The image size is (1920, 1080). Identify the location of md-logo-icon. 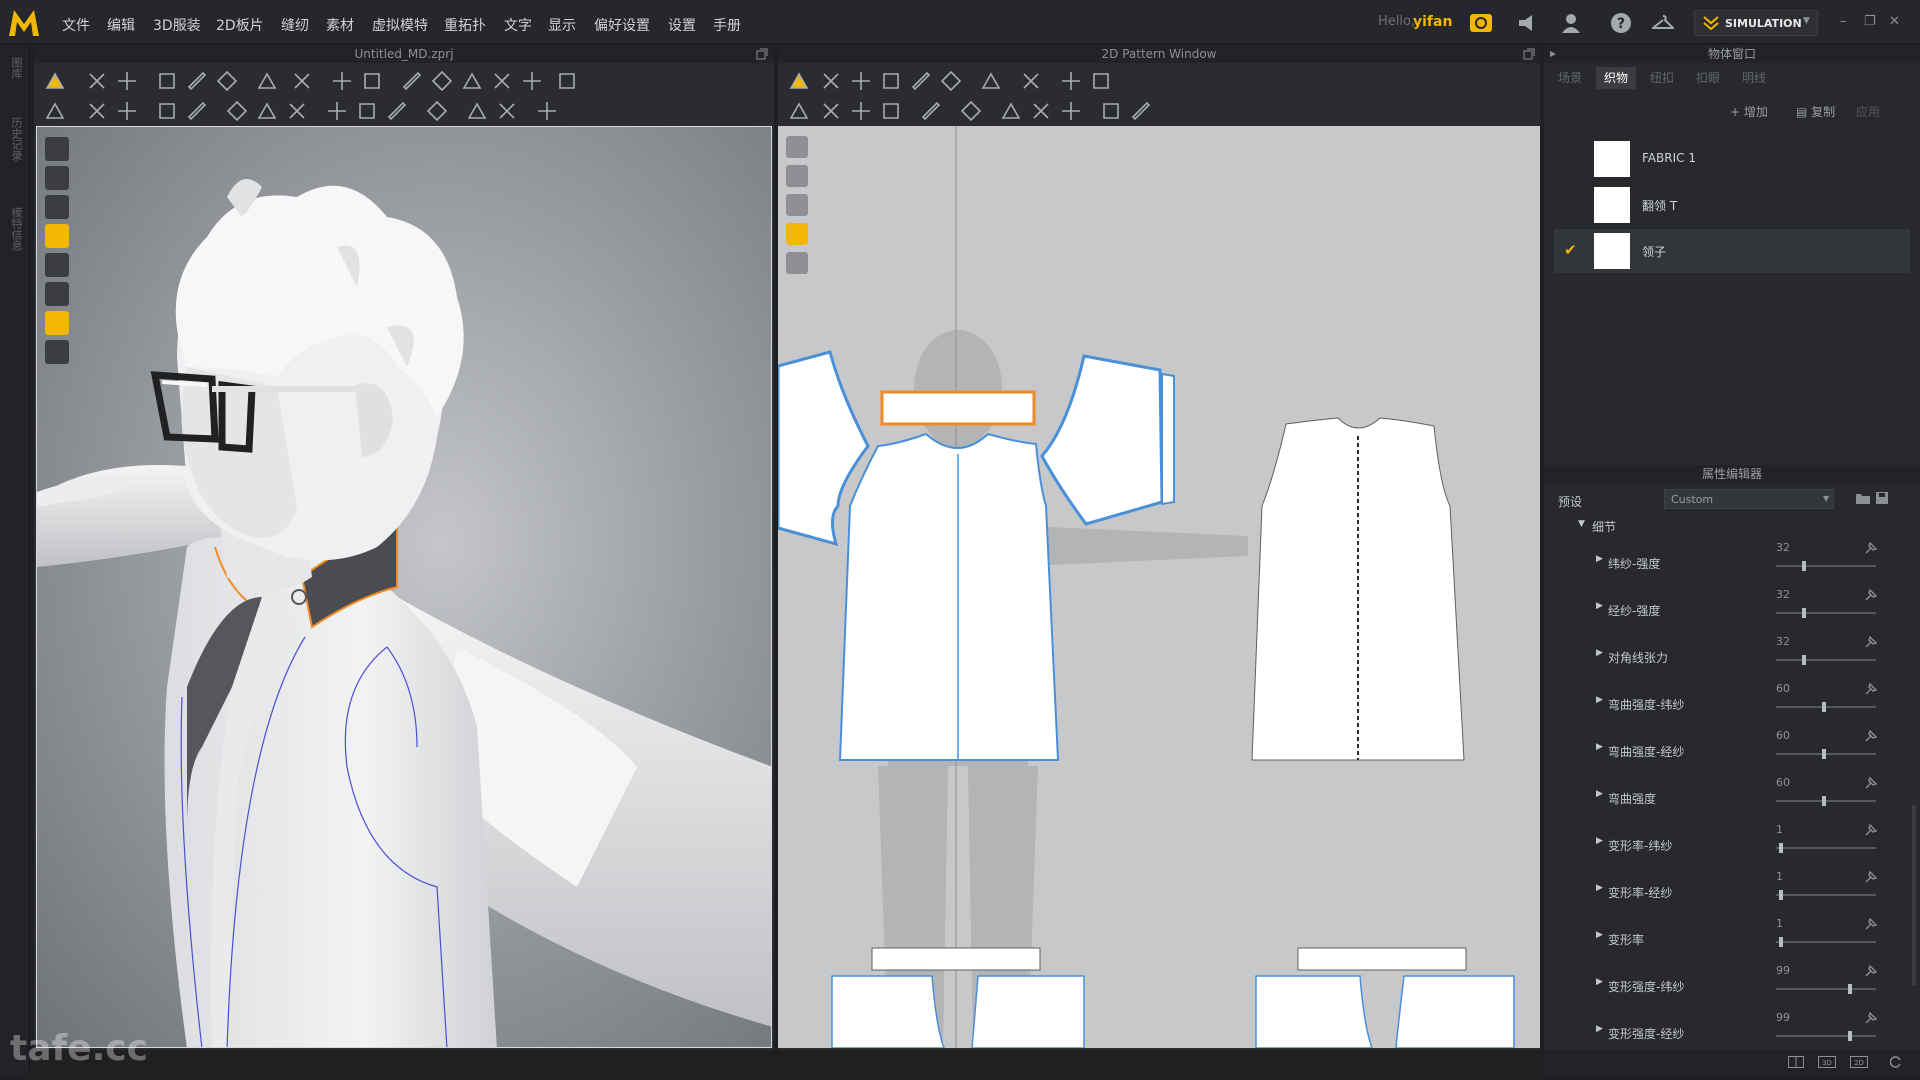
(24, 22).